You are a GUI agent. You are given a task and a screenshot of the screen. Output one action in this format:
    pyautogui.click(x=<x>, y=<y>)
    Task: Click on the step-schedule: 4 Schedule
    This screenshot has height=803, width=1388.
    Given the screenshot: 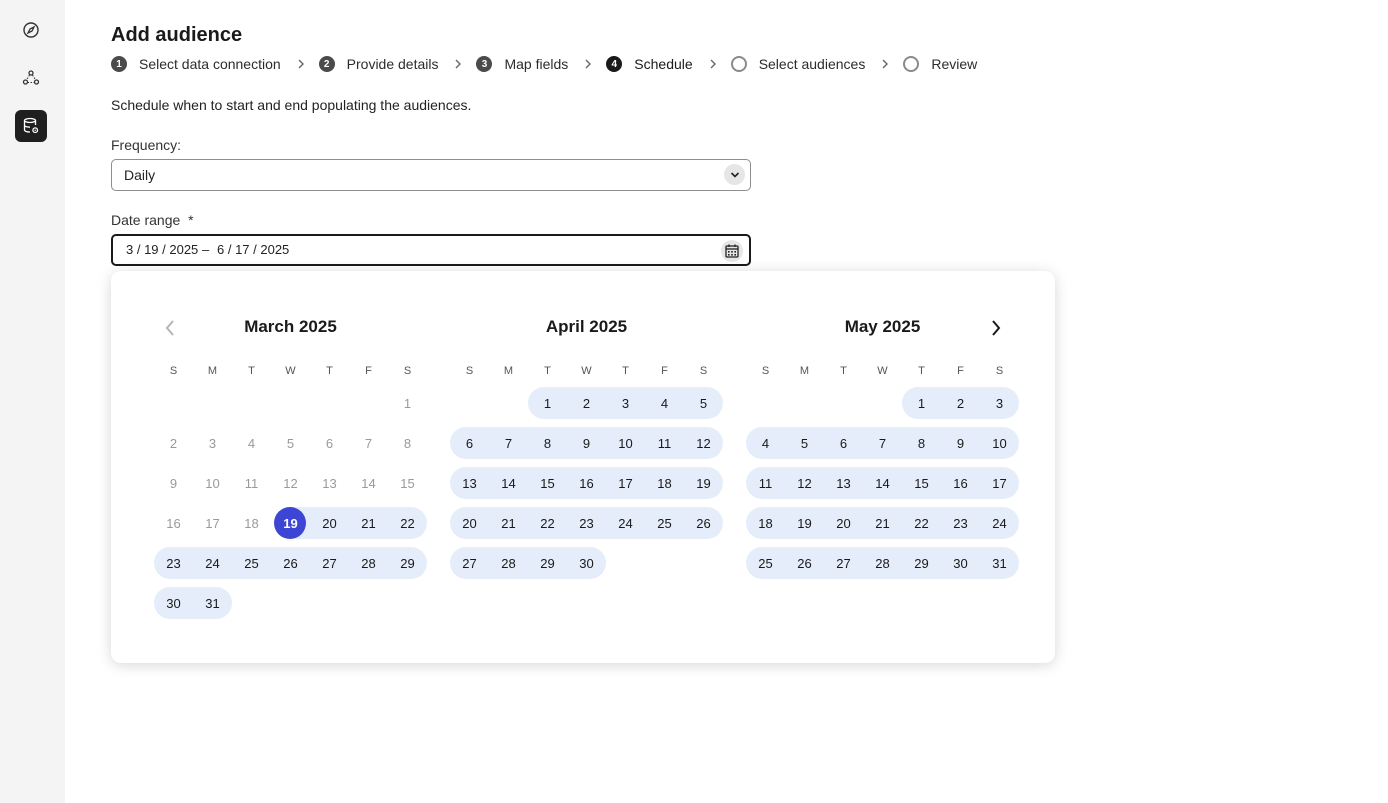 What is the action you would take?
    pyautogui.click(x=649, y=64)
    